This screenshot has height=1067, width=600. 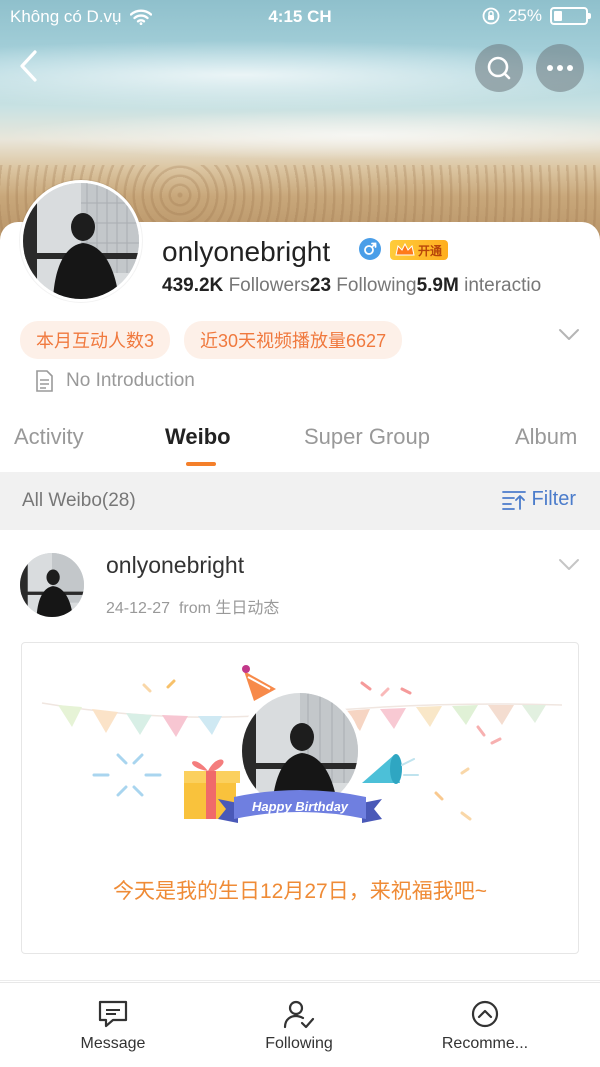 What do you see at coordinates (201, 464) in the screenshot?
I see `active-tab-indicator` at bounding box center [201, 464].